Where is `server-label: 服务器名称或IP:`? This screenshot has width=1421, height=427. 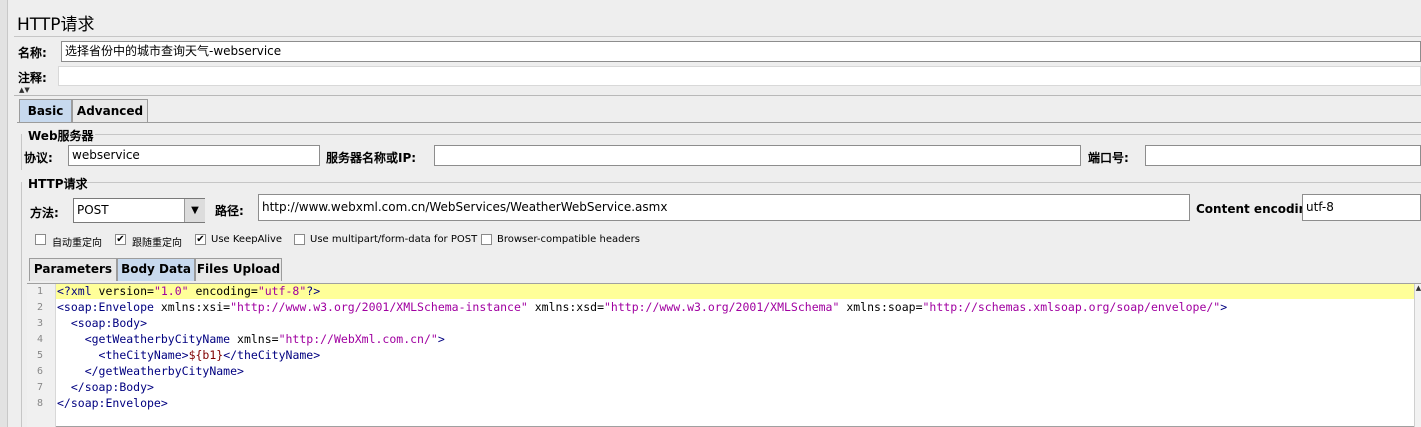 server-label: 服务器名称或IP: is located at coordinates (371, 158).